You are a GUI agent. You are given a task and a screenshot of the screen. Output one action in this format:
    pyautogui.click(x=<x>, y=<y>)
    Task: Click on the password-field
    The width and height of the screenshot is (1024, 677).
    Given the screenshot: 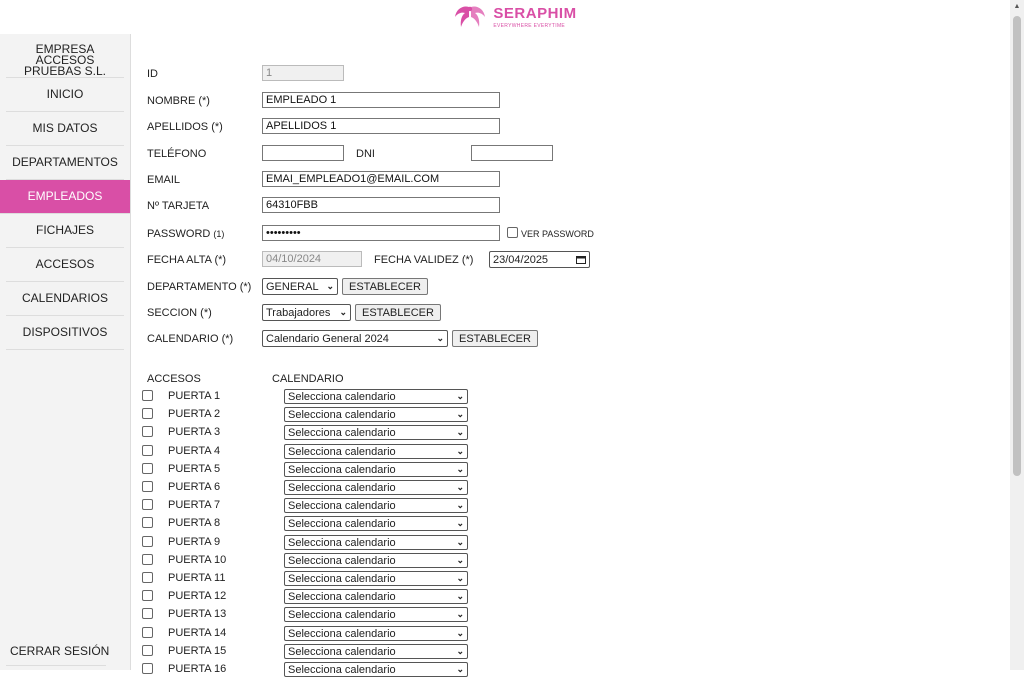 What is the action you would take?
    pyautogui.click(x=381, y=233)
    